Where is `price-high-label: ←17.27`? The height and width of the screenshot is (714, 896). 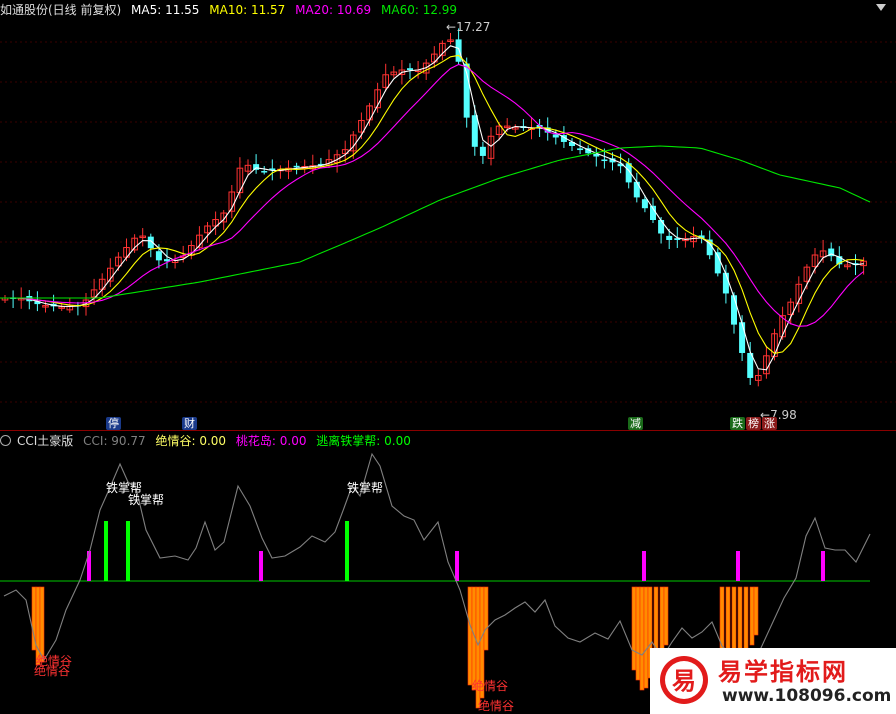 price-high-label: ←17.27 is located at coordinates (468, 27).